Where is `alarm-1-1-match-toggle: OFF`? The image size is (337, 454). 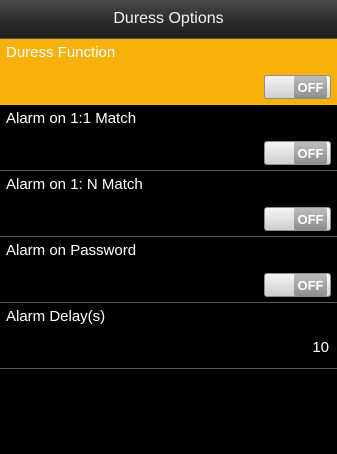
alarm-1-1-match-toggle: OFF is located at coordinates (297, 153).